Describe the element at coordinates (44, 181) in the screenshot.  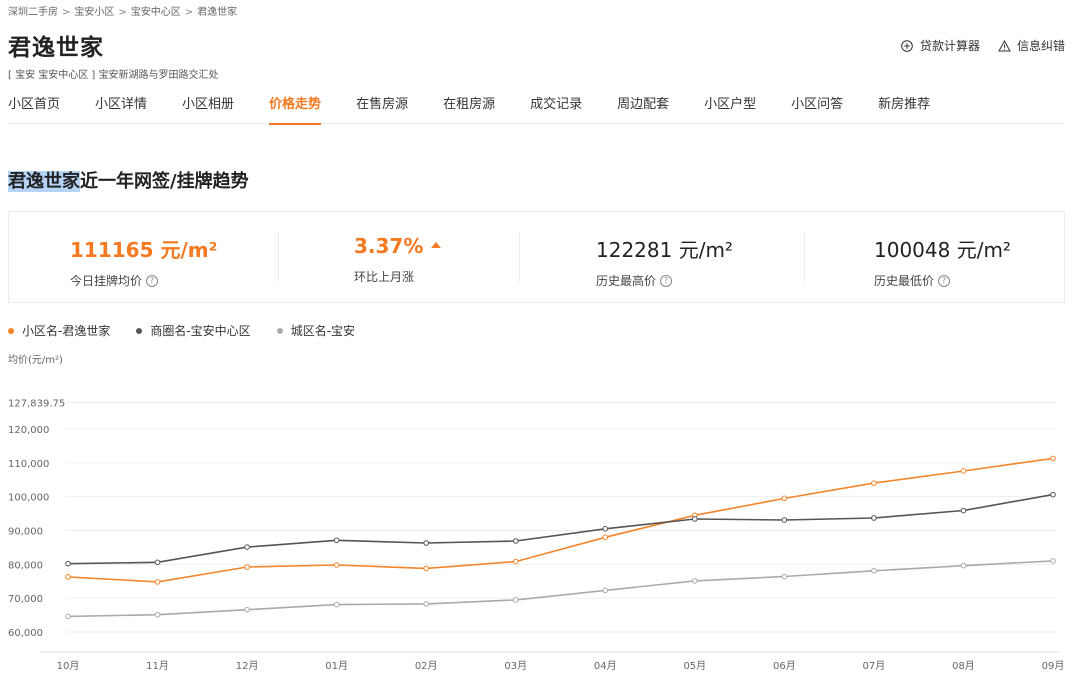
I see `section-title-highlight: 君逸世家` at that location.